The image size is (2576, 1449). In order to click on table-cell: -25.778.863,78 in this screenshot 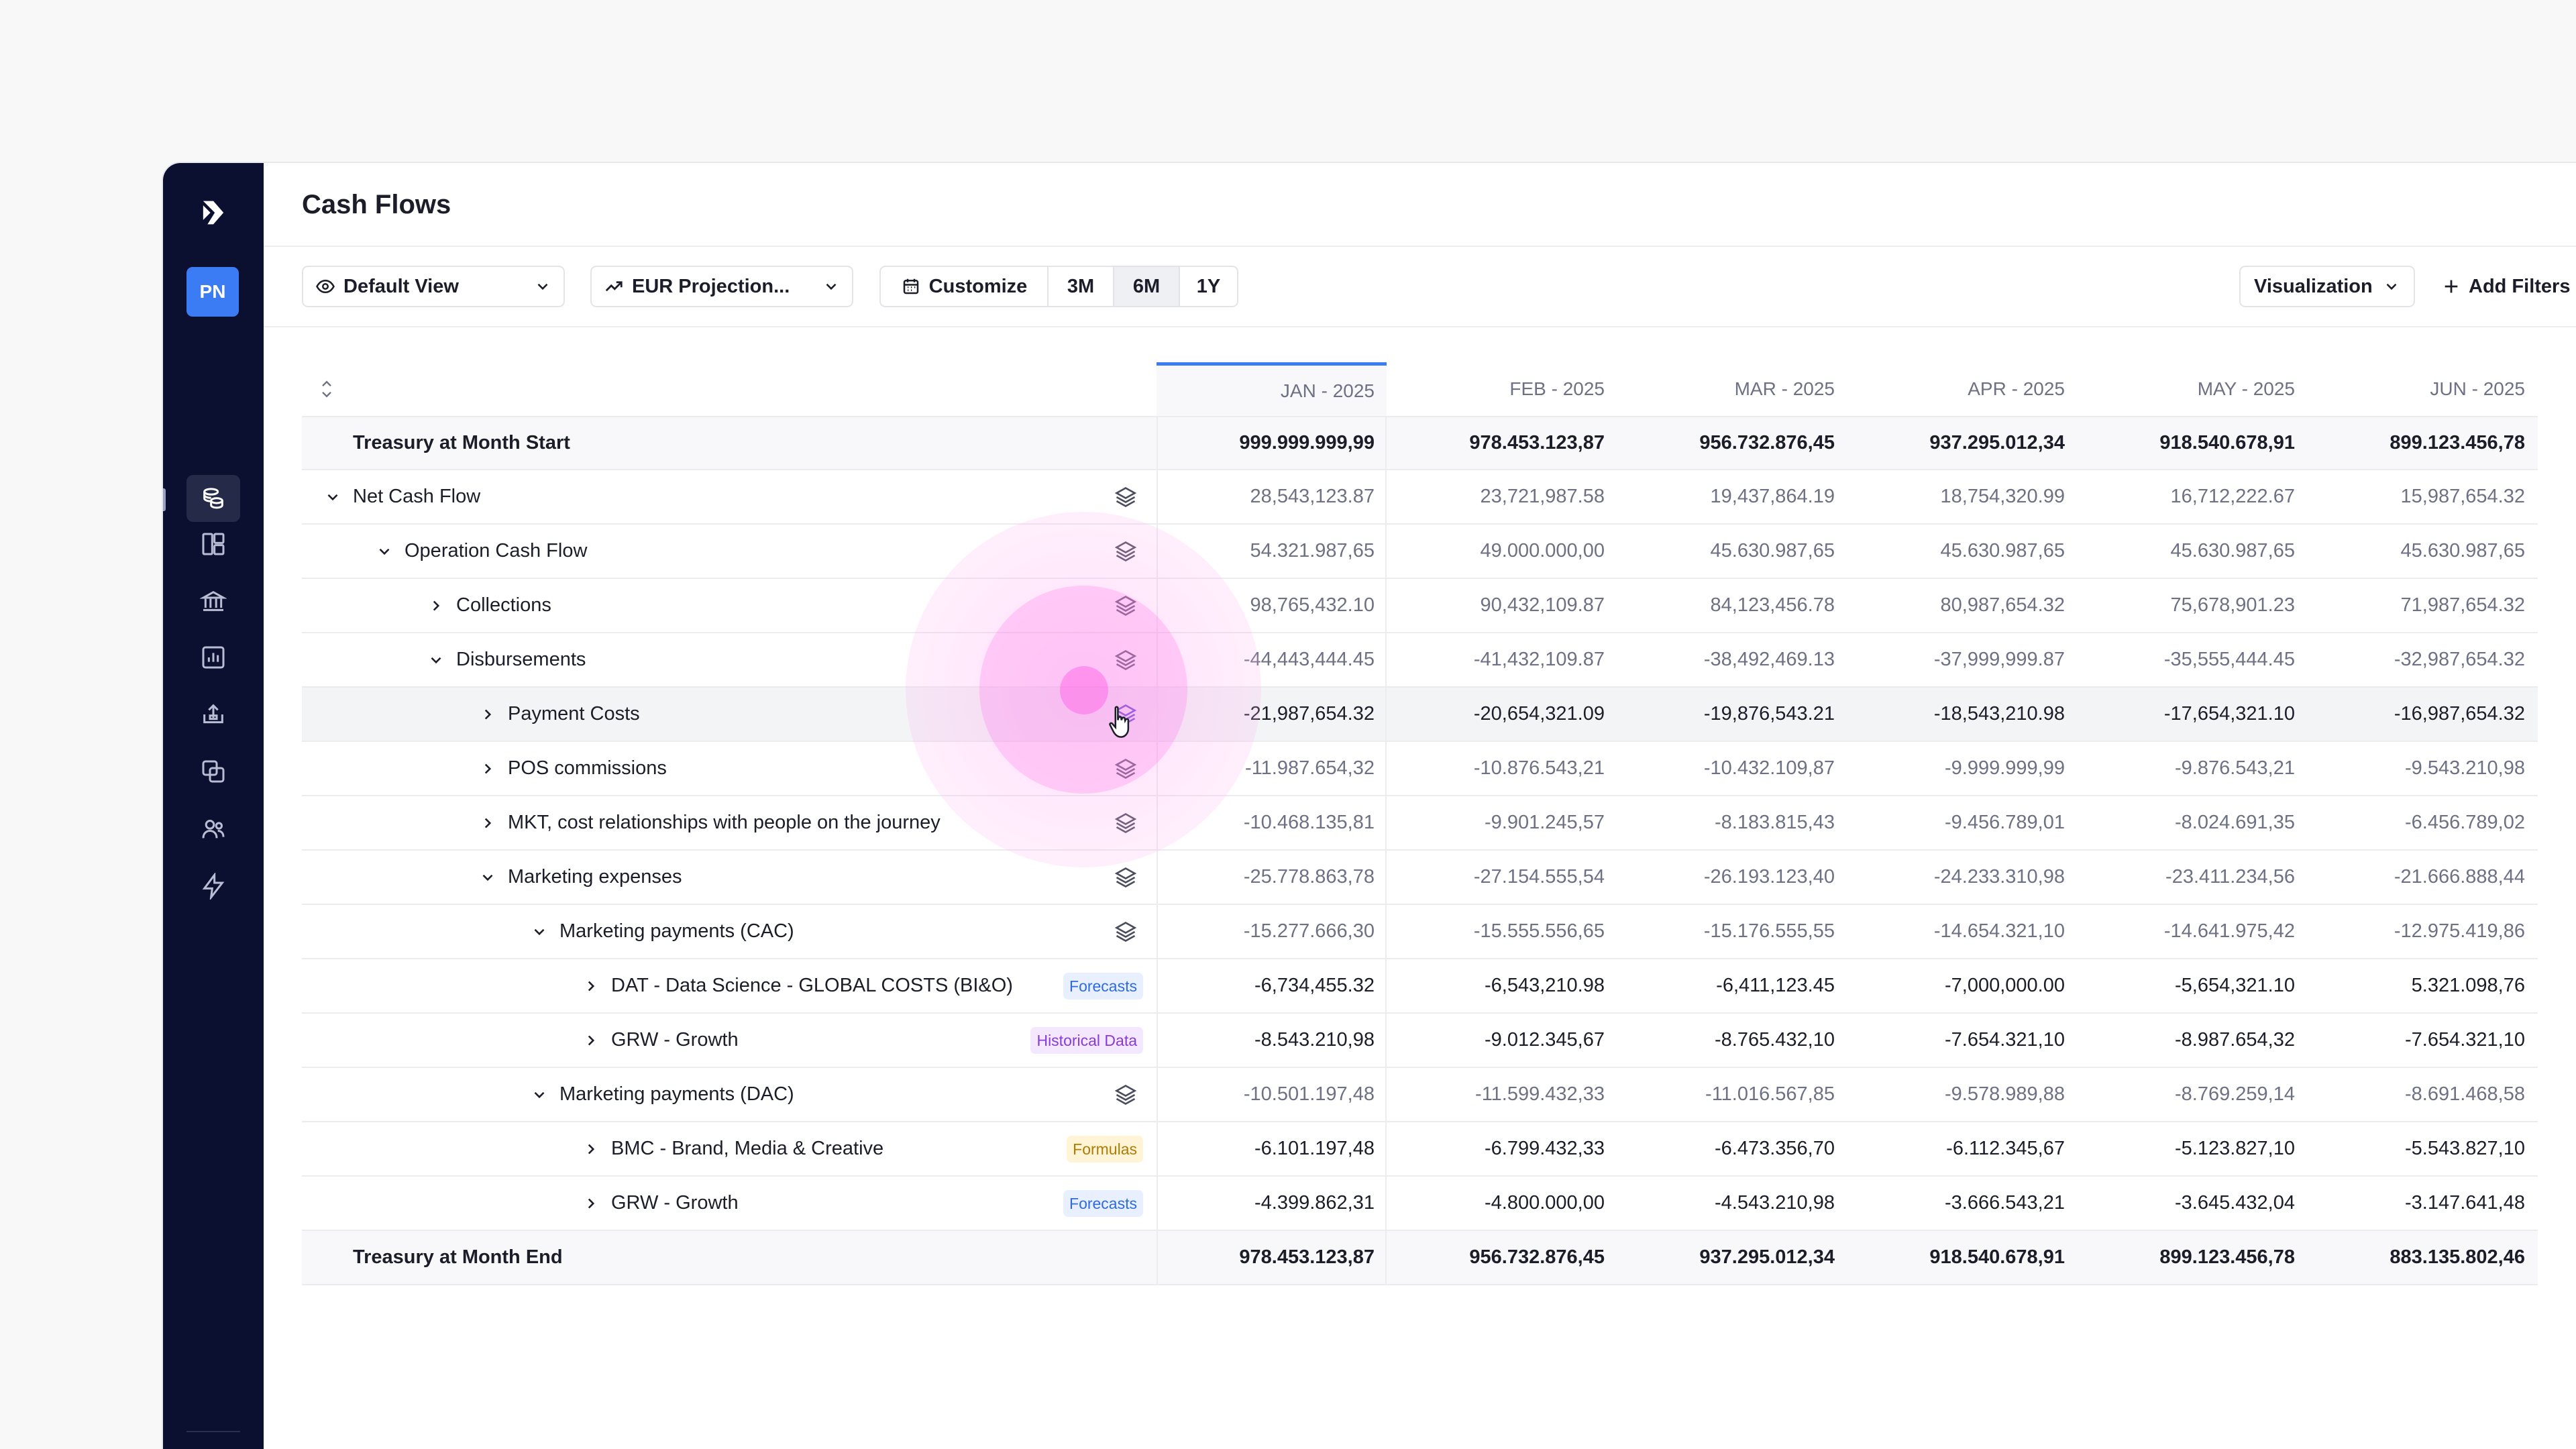, I will do `click(1272, 877)`.